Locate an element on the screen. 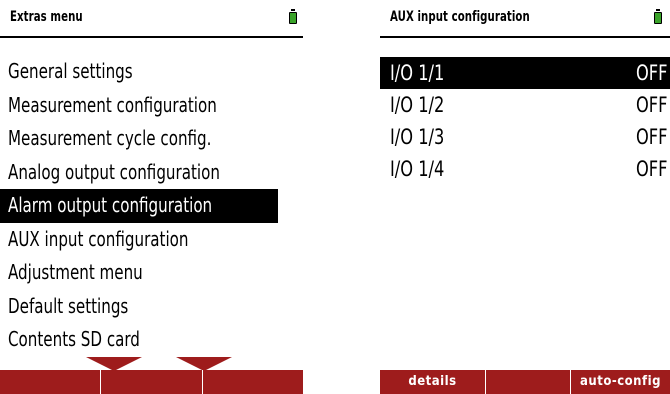 The height and width of the screenshot is (394, 670). details-softkey: details is located at coordinates (433, 382).